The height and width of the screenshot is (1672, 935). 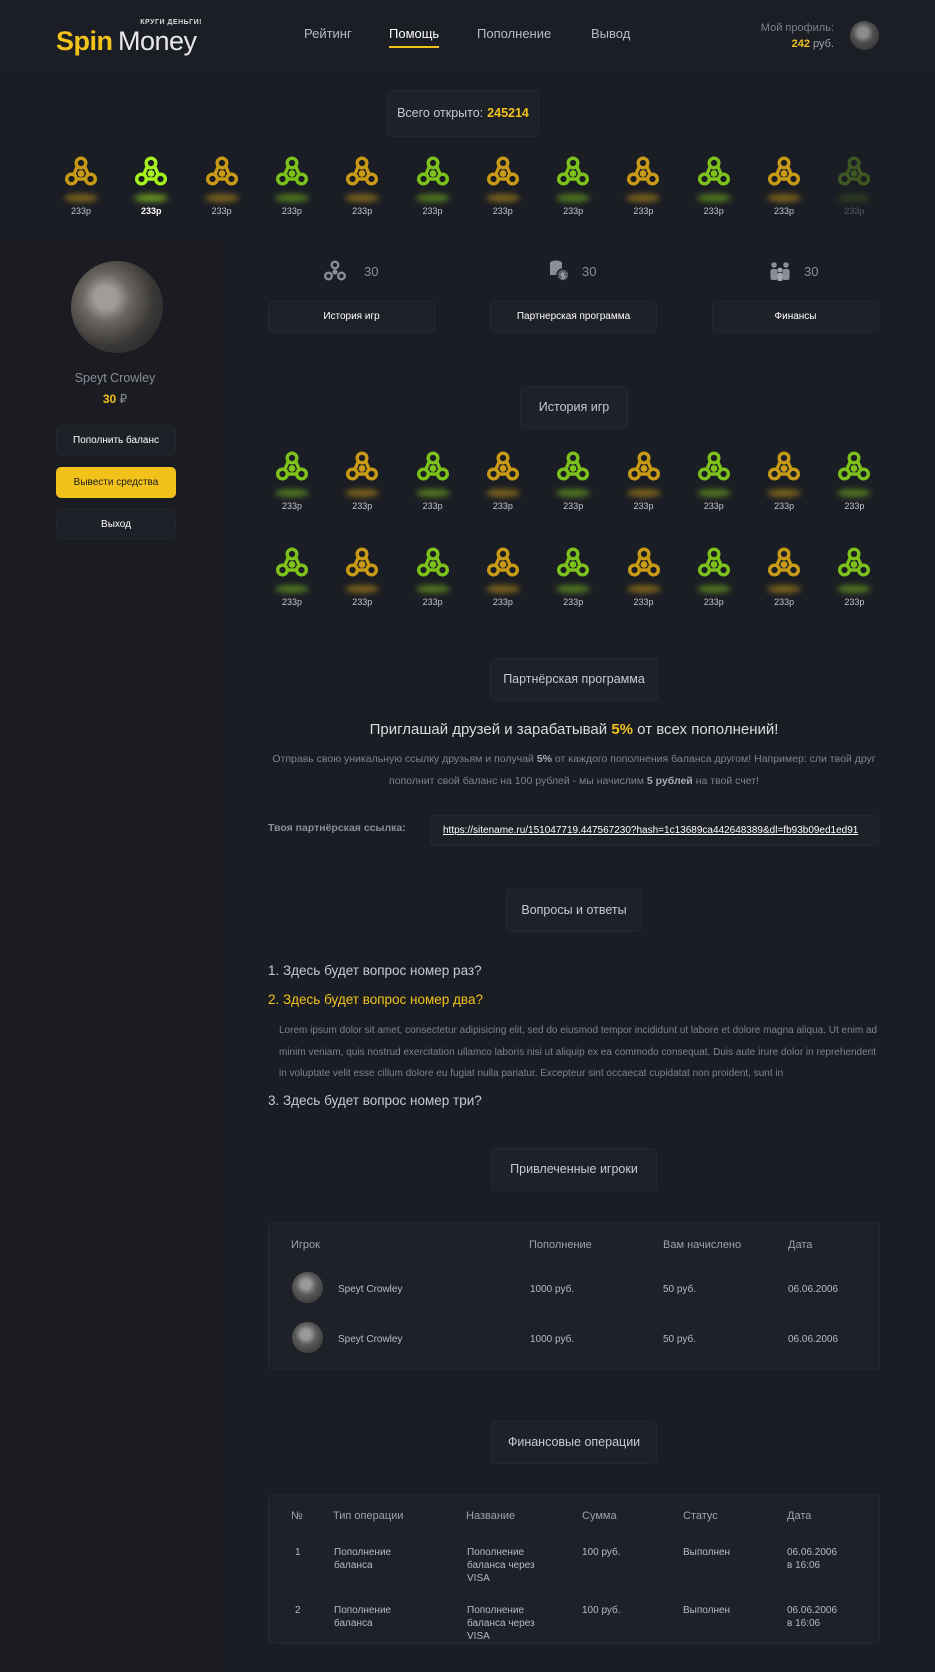 What do you see at coordinates (351, 317) in the screenshot?
I see `tab-games-history: История игр` at bounding box center [351, 317].